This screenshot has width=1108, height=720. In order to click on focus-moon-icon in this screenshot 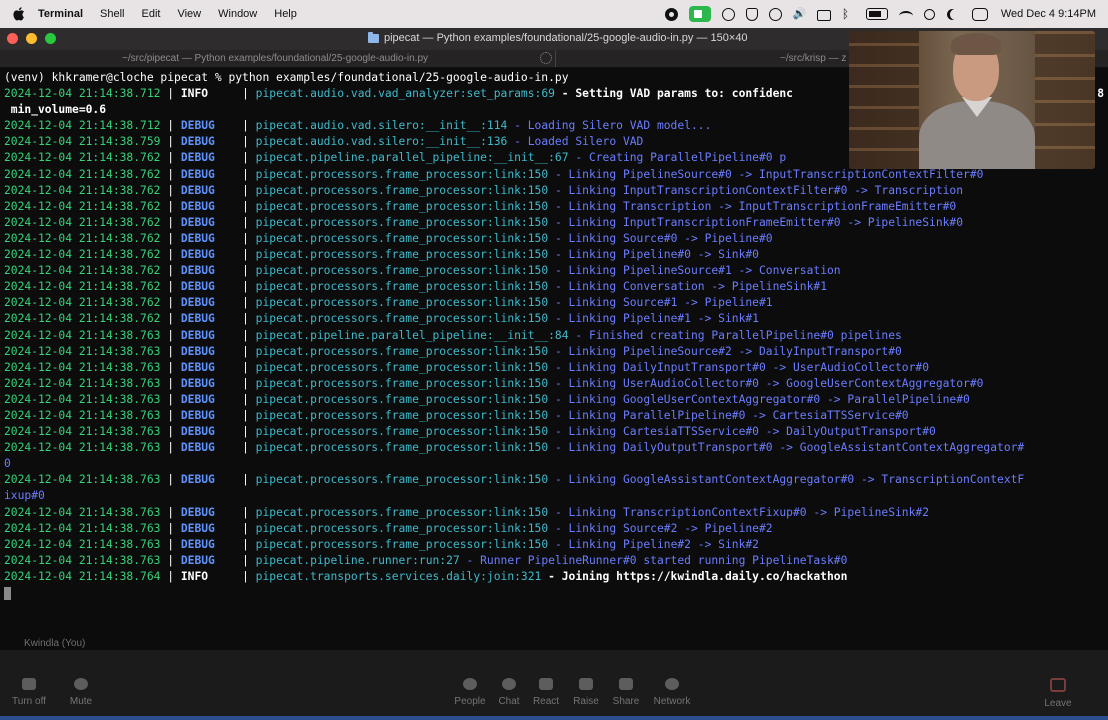, I will do `click(955, 14)`.